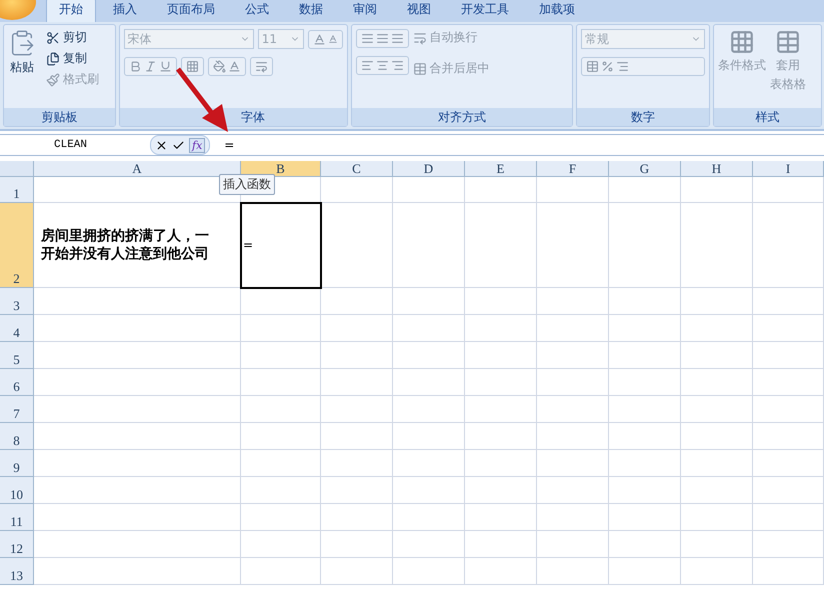 This screenshot has height=595, width=824. I want to click on ribbon-tab: 加载项, so click(557, 11).